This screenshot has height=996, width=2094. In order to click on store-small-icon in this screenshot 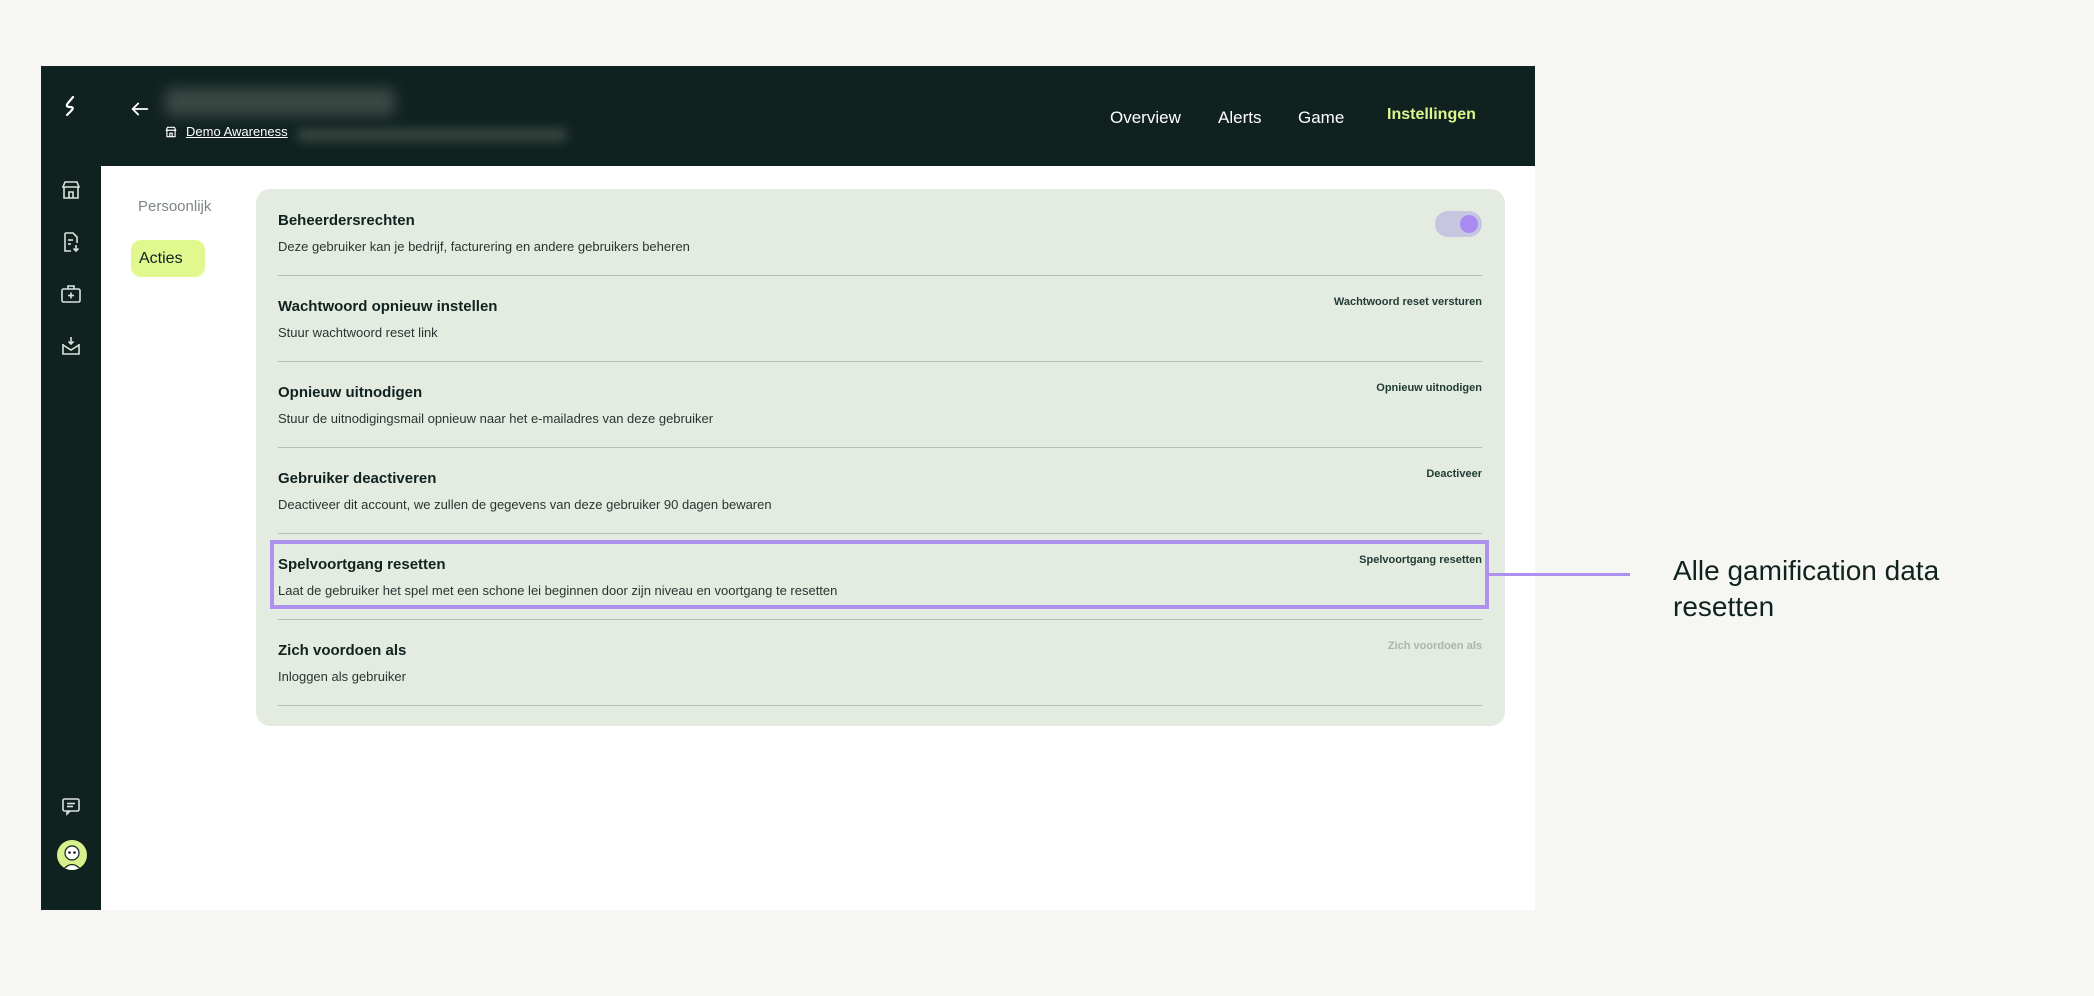, I will do `click(171, 132)`.